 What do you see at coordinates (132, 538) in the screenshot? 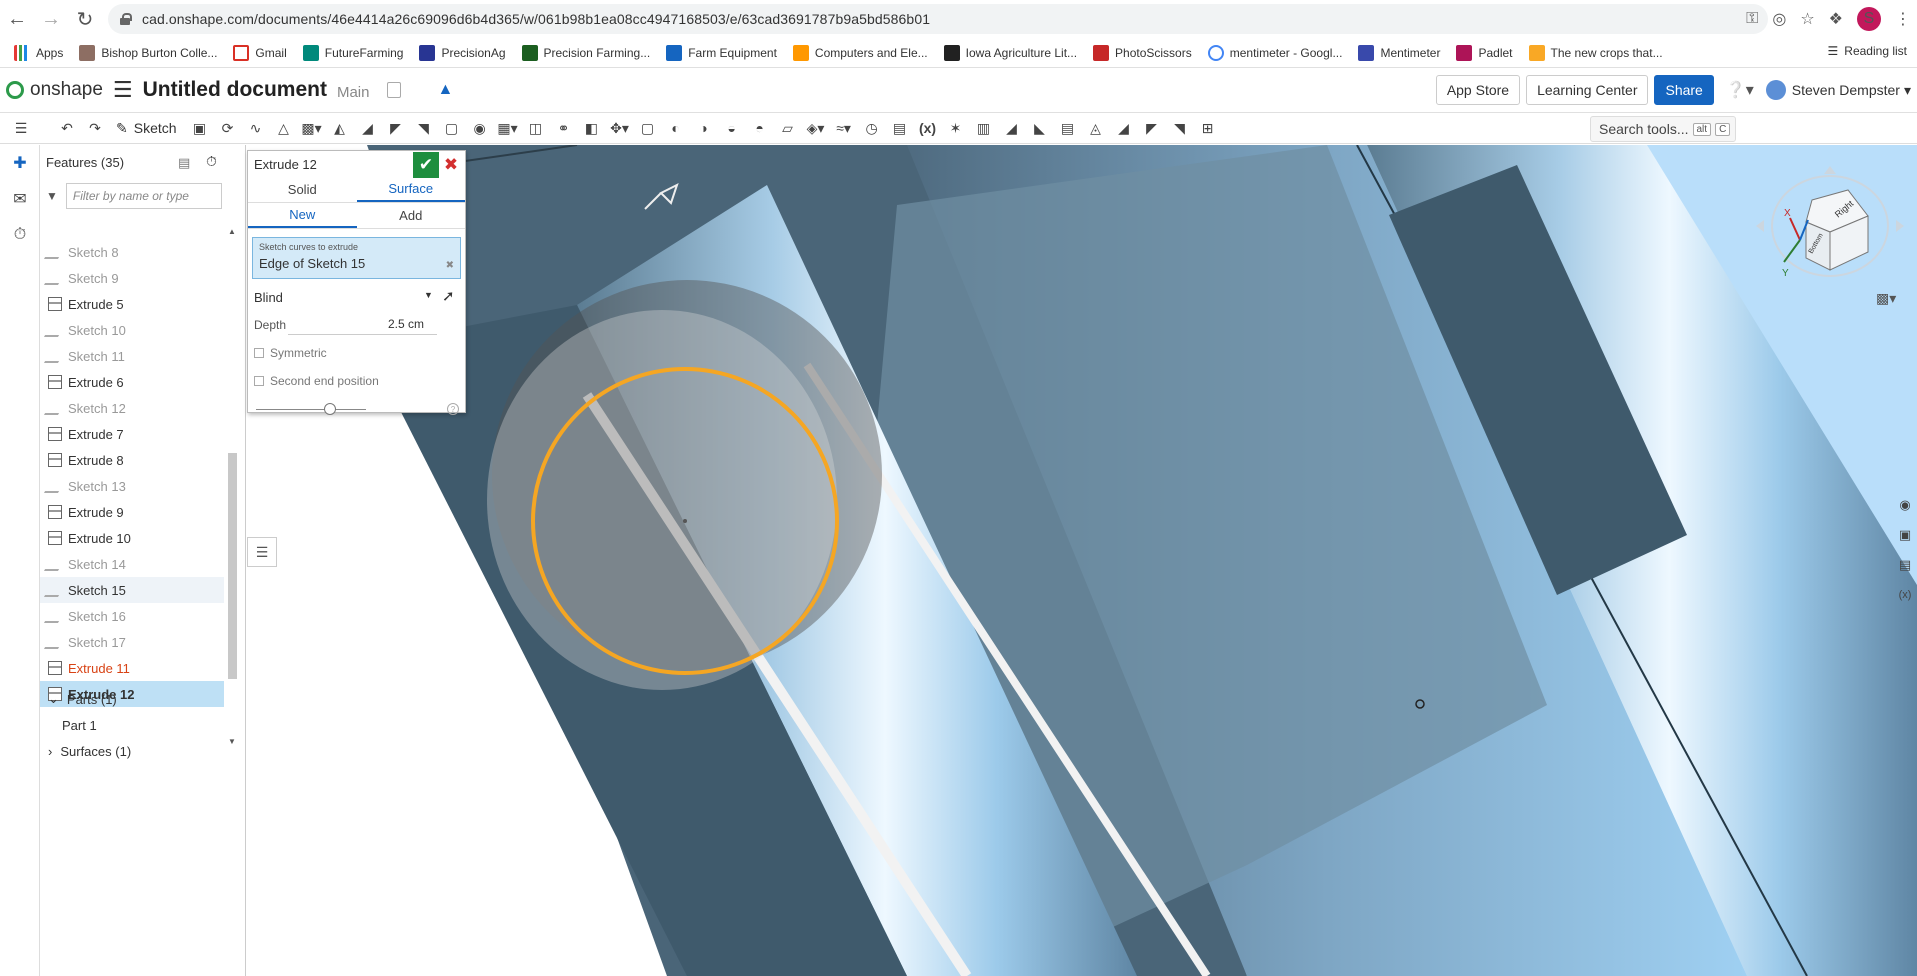
I see `feature-item: Extrude 10` at bounding box center [132, 538].